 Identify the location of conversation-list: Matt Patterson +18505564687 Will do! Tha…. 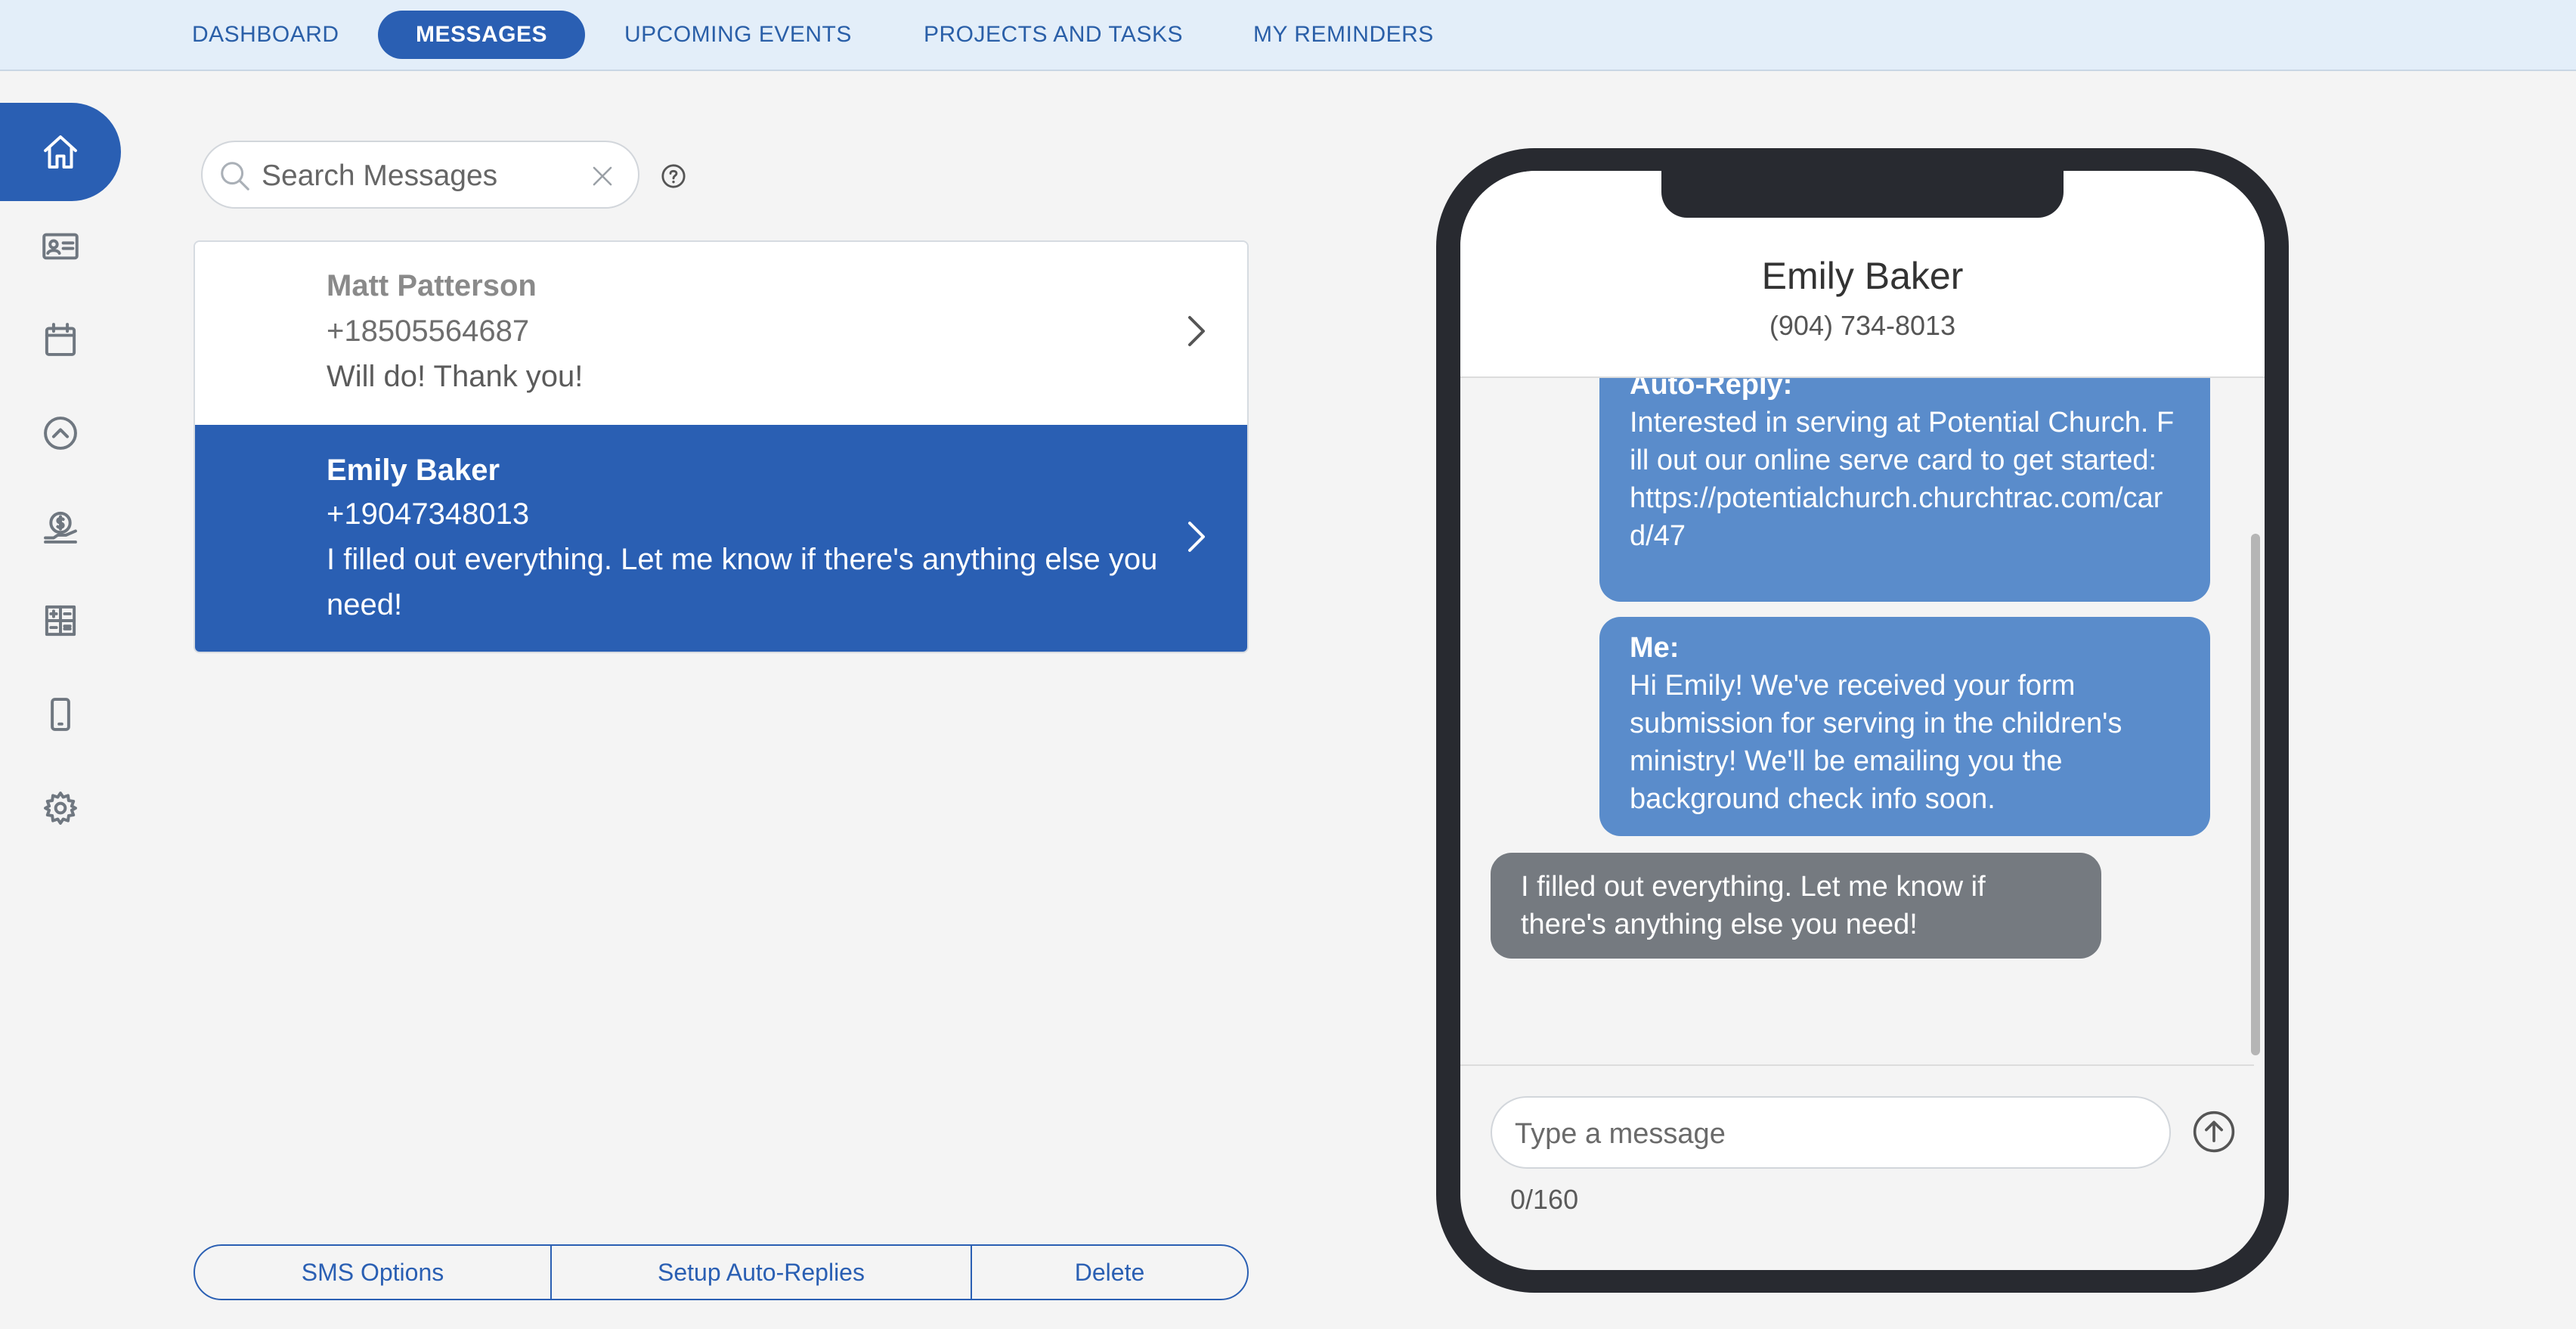
(721, 446).